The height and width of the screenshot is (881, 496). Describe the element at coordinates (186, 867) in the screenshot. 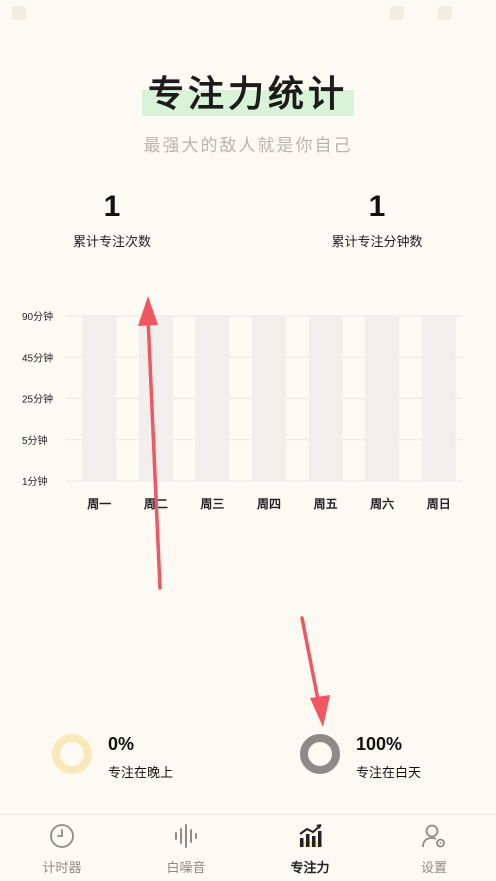

I see `nav-item-white-noise-label: 白噪音` at that location.